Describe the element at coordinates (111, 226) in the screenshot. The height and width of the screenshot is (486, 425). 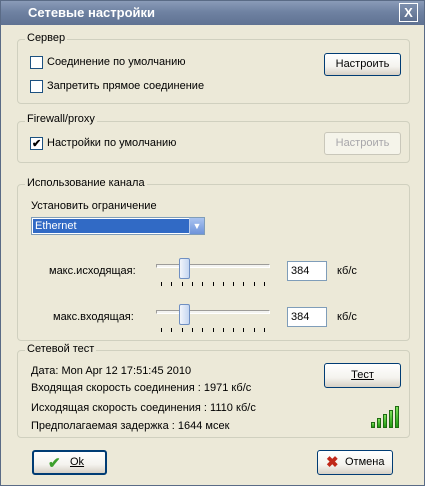
I see `limit-select-value: Ethernet` at that location.